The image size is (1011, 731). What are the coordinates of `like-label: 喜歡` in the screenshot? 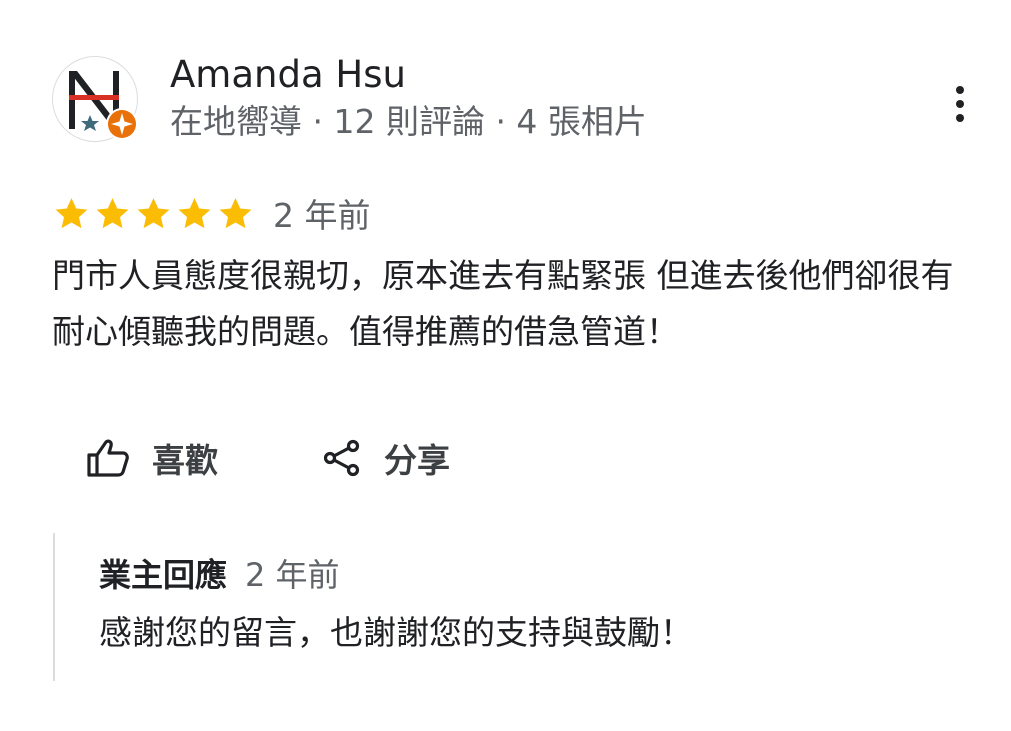 It's located at (185, 460).